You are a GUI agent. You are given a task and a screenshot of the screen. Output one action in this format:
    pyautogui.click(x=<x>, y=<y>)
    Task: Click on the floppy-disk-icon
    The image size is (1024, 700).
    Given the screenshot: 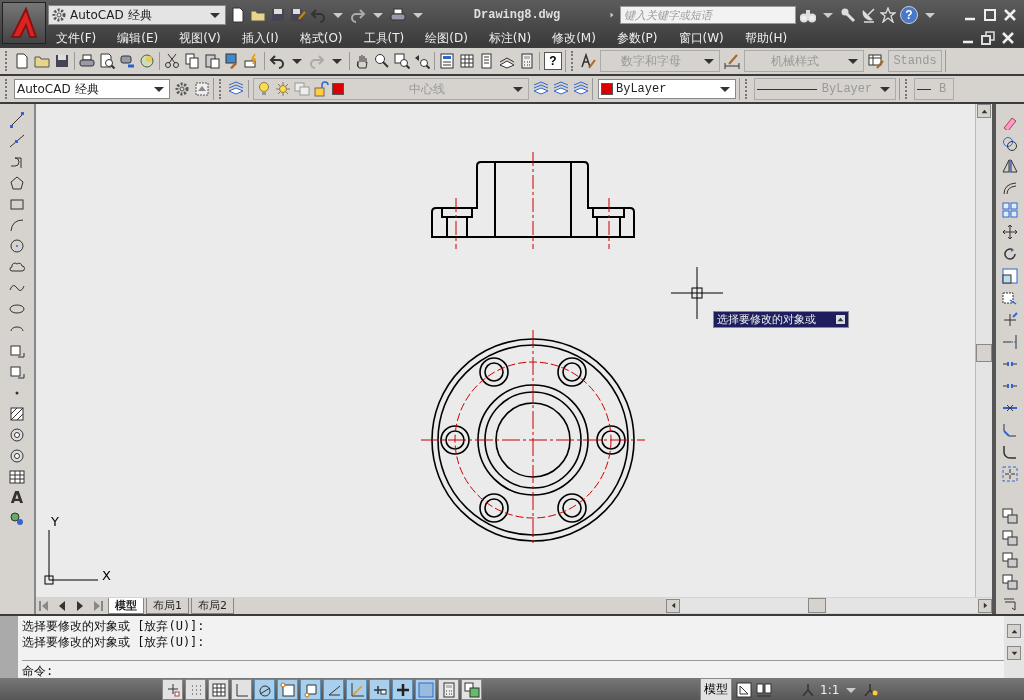 What is the action you would take?
    pyautogui.click(x=298, y=15)
    